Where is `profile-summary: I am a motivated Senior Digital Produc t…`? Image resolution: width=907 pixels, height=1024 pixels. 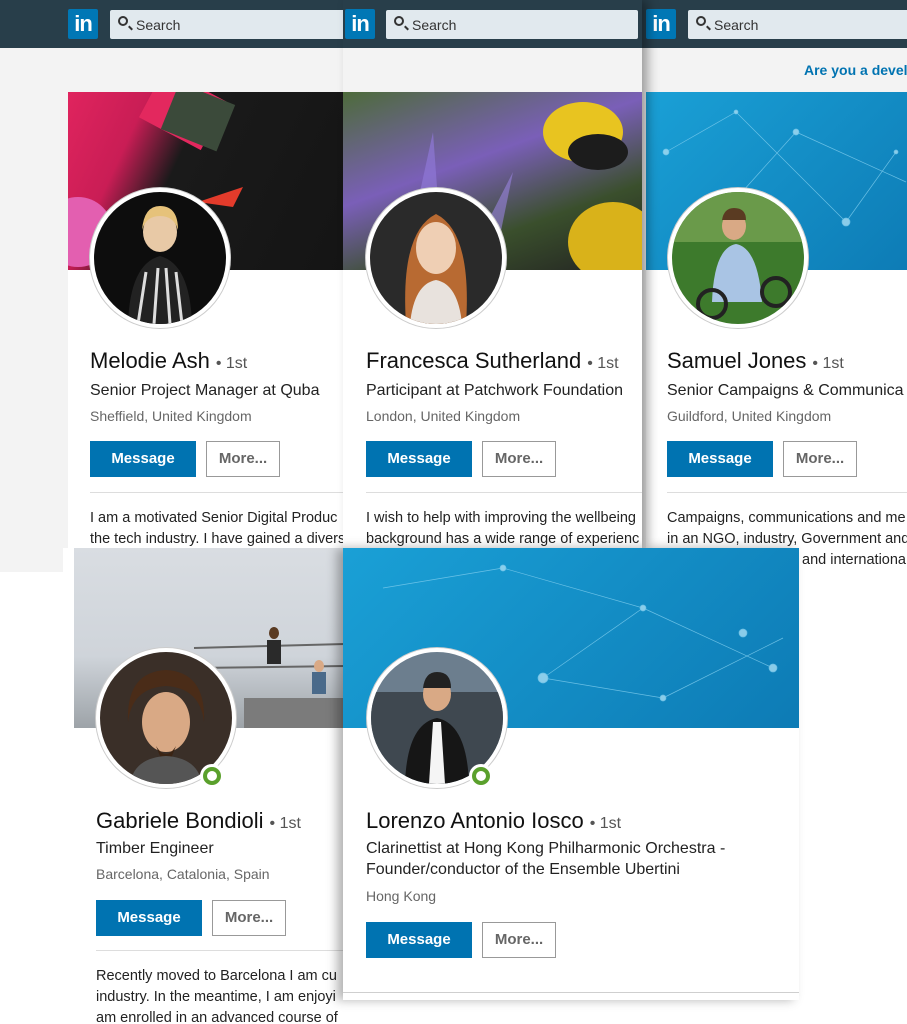 profile-summary: I am a motivated Senior Digital Produc t… is located at coordinates (217, 529).